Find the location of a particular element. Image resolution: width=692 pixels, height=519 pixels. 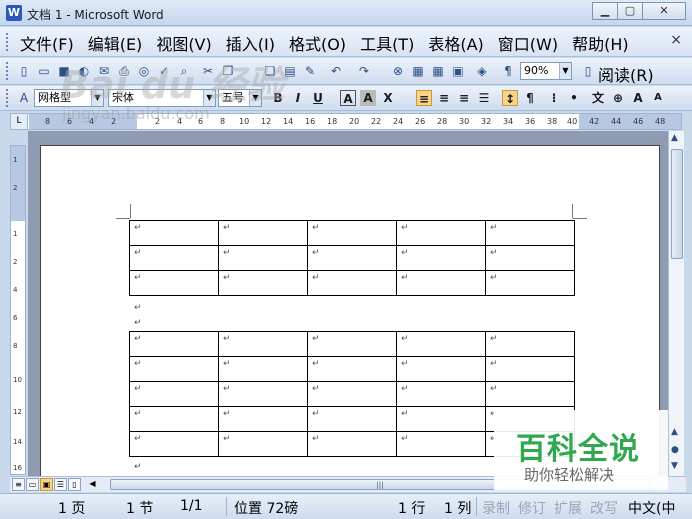

vertical-ruler: 1 2 1 2 4 6 8 10 12 14 16 is located at coordinates (18, 310).